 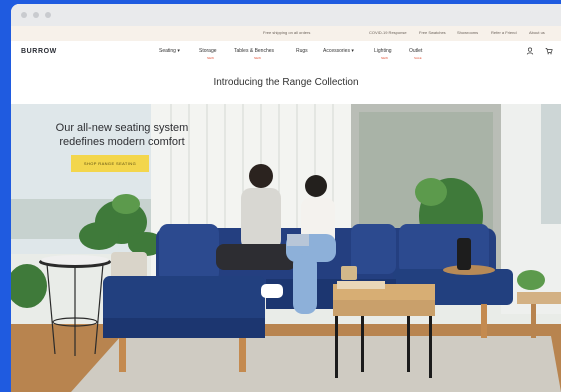 I want to click on nav-item-label: Tables & Benches, so click(x=254, y=51).